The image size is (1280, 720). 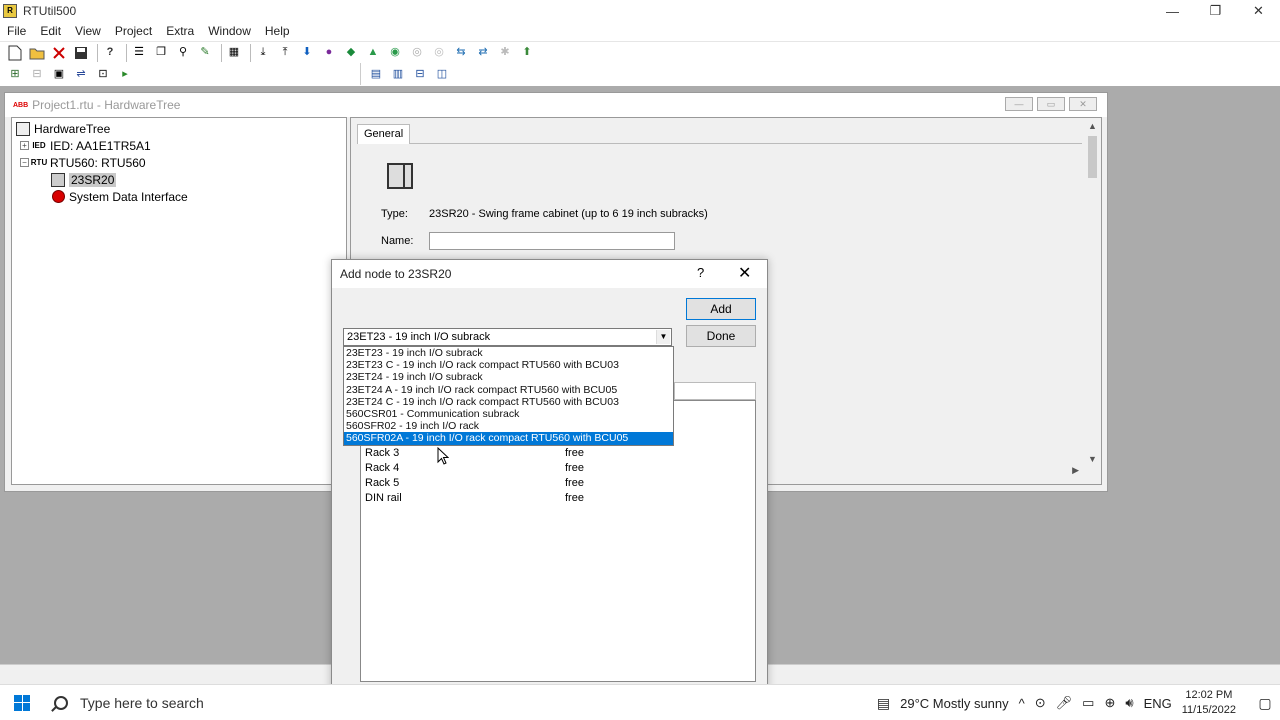 What do you see at coordinates (24, 162) in the screenshot?
I see `collapse-icon: −` at bounding box center [24, 162].